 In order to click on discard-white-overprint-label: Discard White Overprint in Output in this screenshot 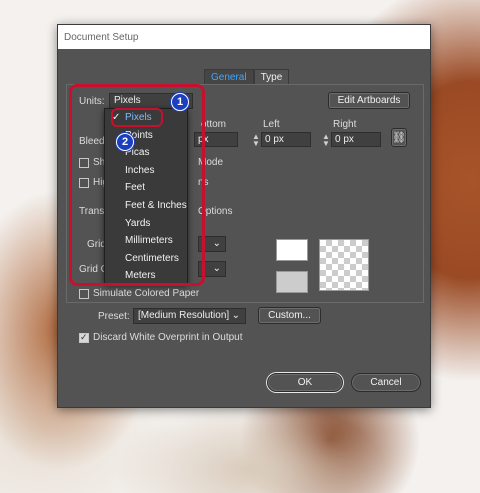, I will do `click(168, 337)`.